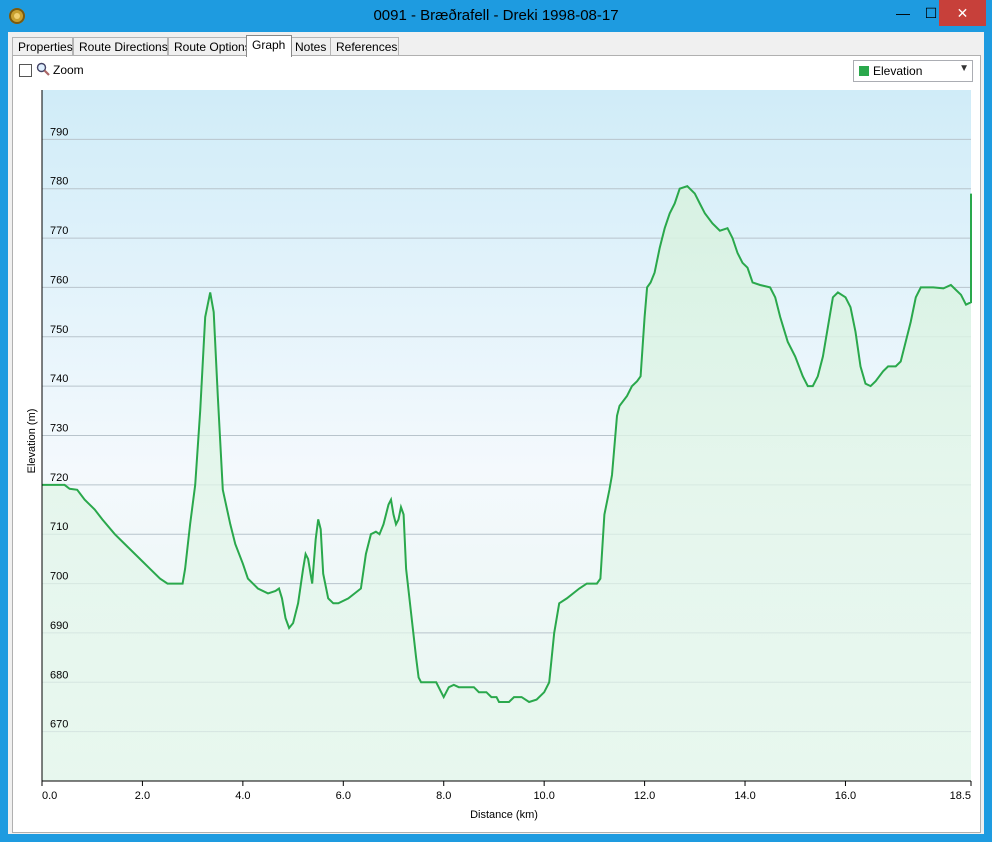 This screenshot has width=992, height=842. Describe the element at coordinates (59, 280) in the screenshot. I see `y-tick-label: 760` at that location.